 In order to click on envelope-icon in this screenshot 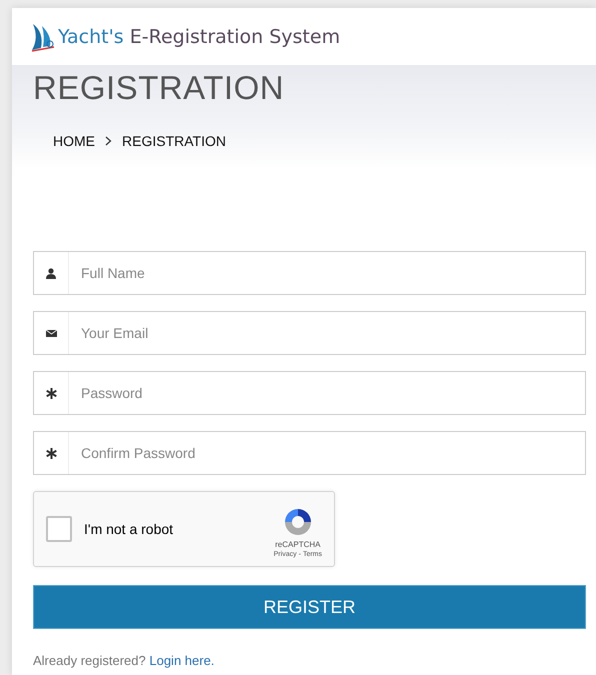, I will do `click(51, 333)`.